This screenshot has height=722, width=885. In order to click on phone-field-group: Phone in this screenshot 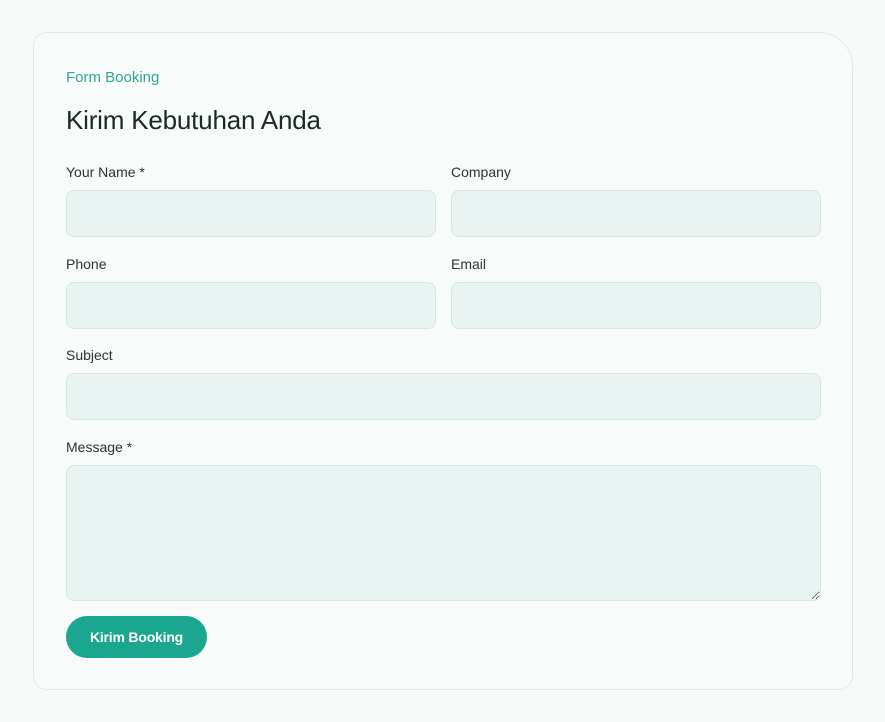, I will do `click(251, 292)`.